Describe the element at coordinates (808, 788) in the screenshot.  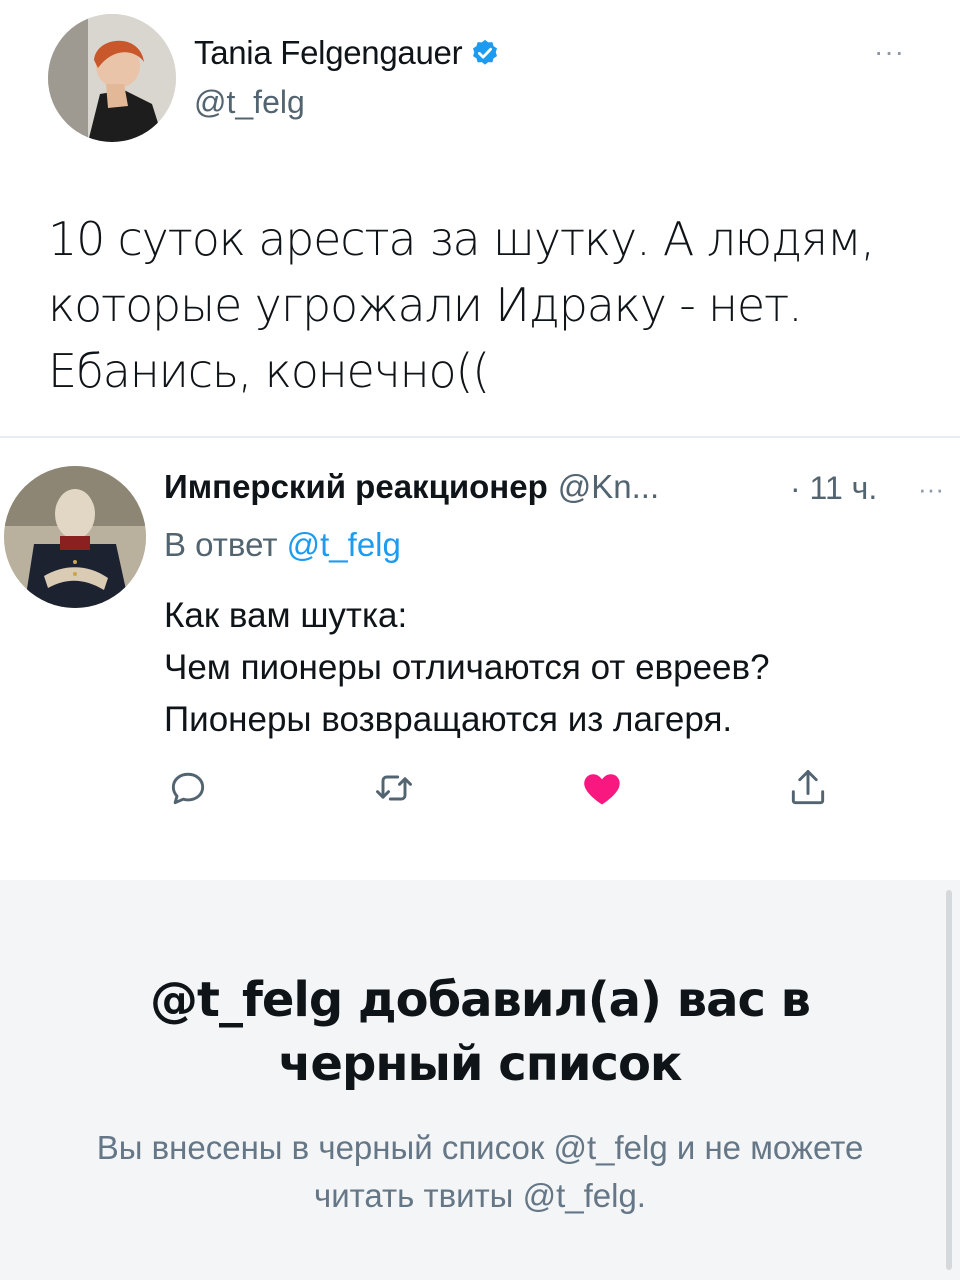
I see `share-icon` at that location.